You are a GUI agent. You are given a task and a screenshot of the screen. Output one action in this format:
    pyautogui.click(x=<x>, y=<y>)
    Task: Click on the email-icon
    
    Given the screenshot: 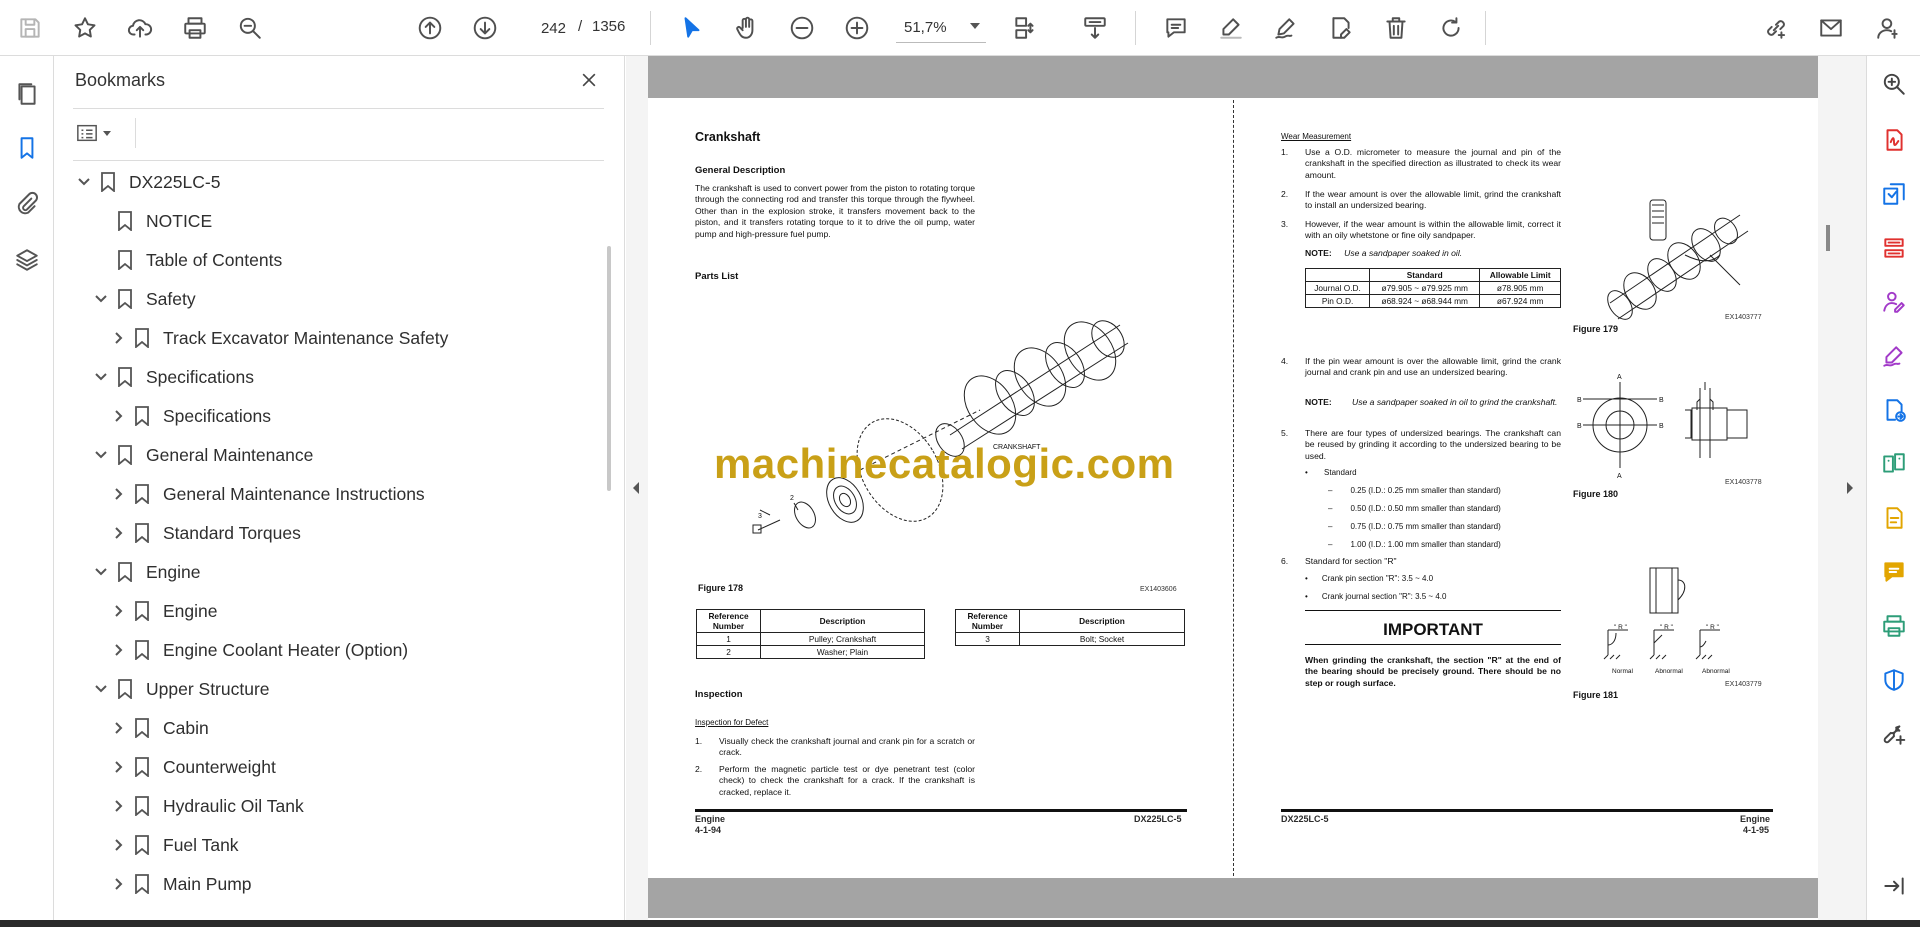 What is the action you would take?
    pyautogui.click(x=1831, y=28)
    